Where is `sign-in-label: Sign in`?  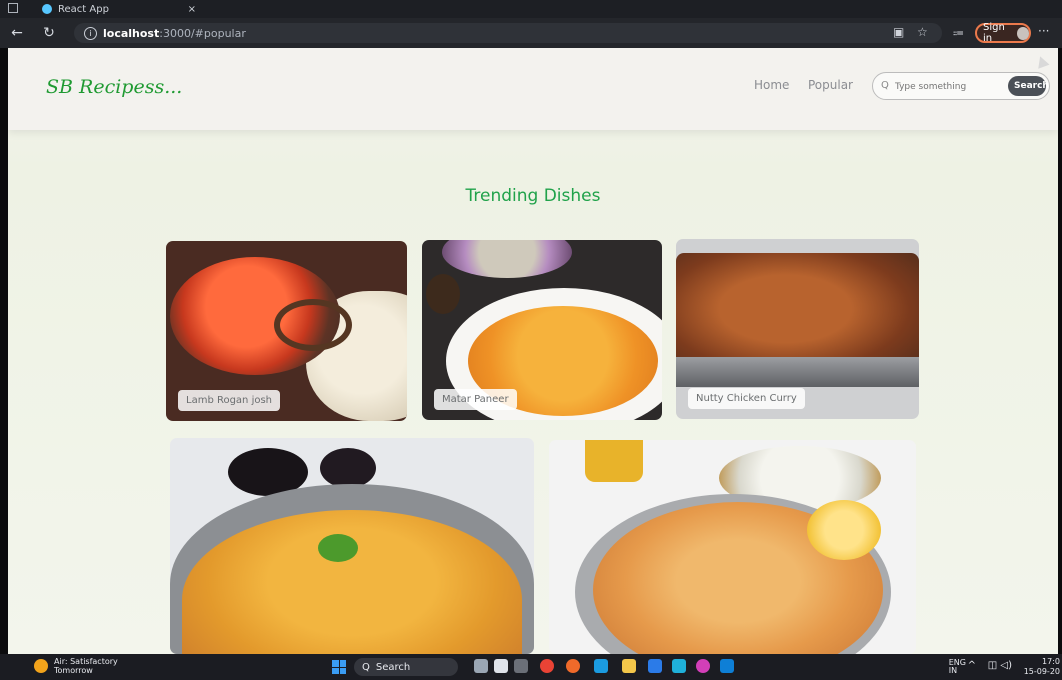
sign-in-label: Sign in is located at coordinates (994, 33).